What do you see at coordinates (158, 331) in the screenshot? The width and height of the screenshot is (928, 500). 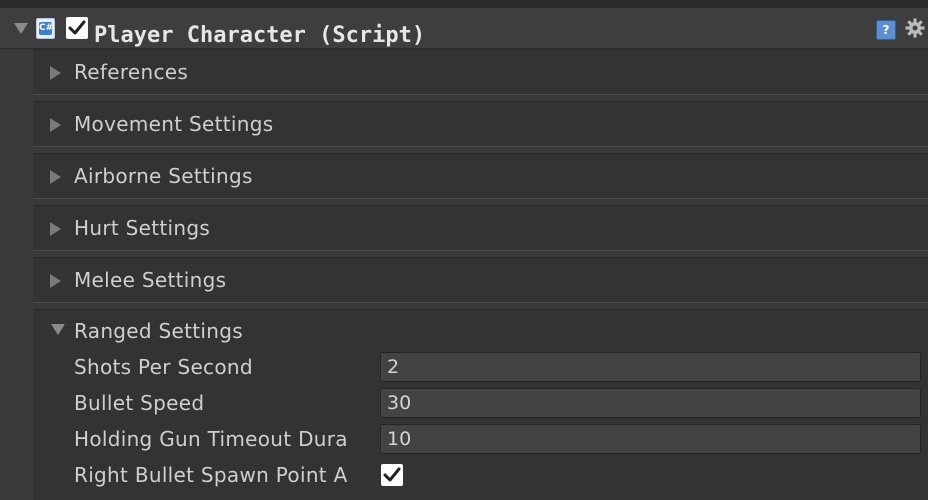 I see `group-label: Ranged Settings` at bounding box center [158, 331].